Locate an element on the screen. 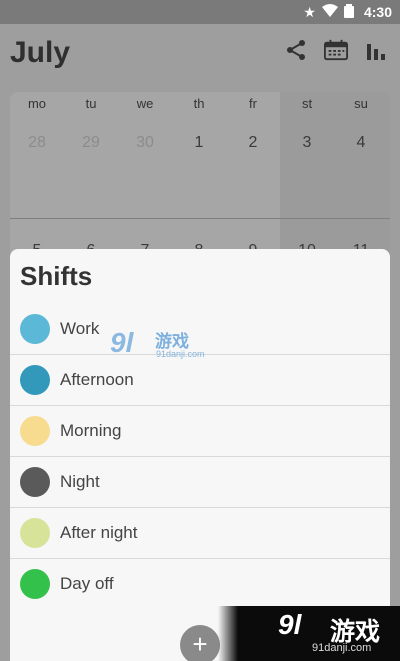 The image size is (400, 661). add-shift-button: + is located at coordinates (200, 643).